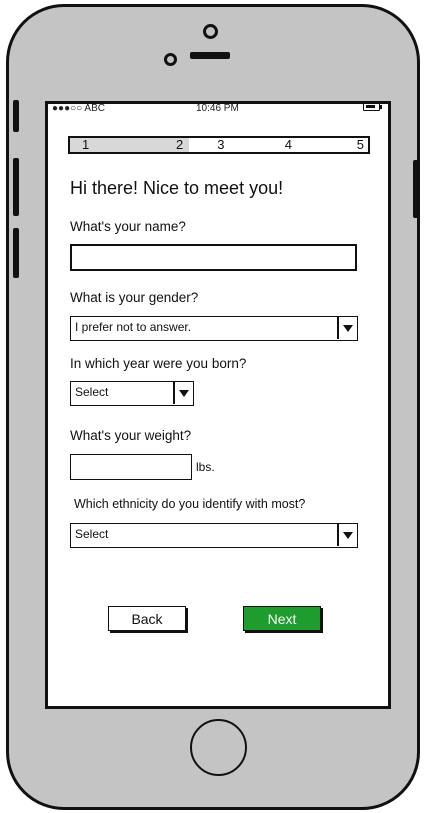  Describe the element at coordinates (134, 297) in the screenshot. I see `gender-label: What is your gender?` at that location.